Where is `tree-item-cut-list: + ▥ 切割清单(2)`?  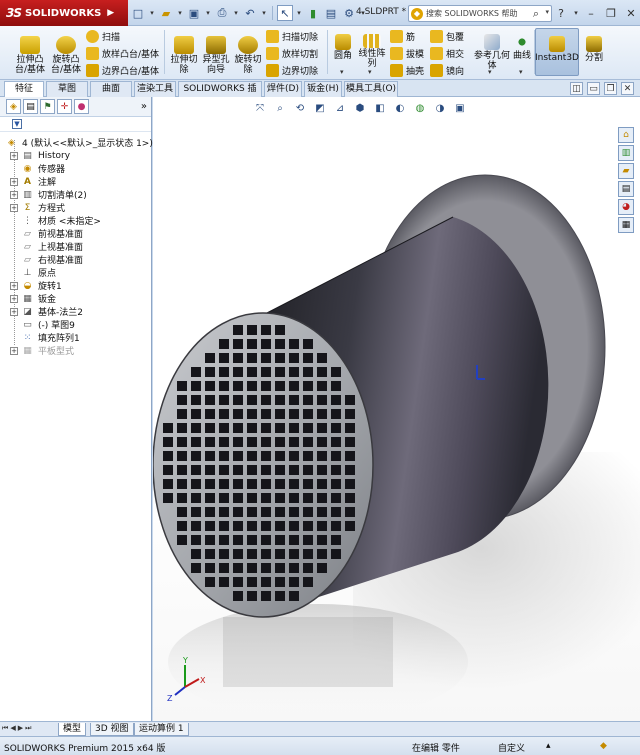 tree-item-cut-list: + ▥ 切割清单(2) is located at coordinates (75, 194).